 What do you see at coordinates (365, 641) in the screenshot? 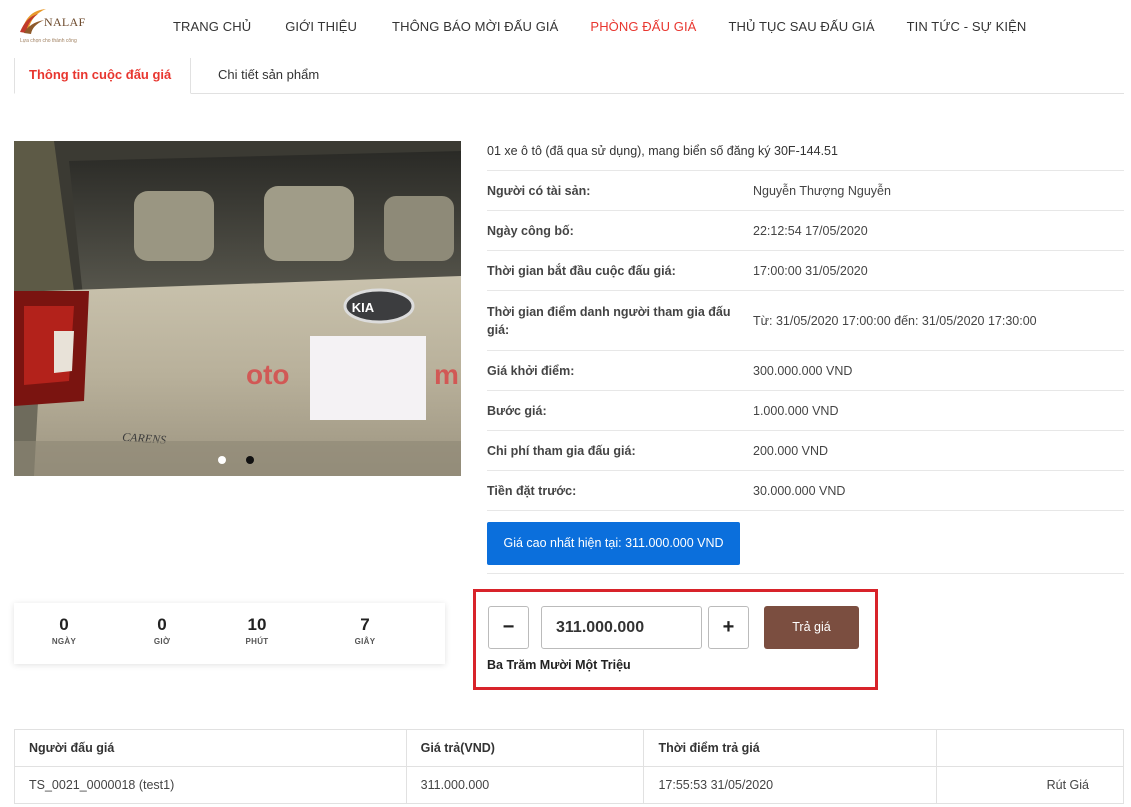
I see `countdown-seconds-label: GIÂY` at bounding box center [365, 641].